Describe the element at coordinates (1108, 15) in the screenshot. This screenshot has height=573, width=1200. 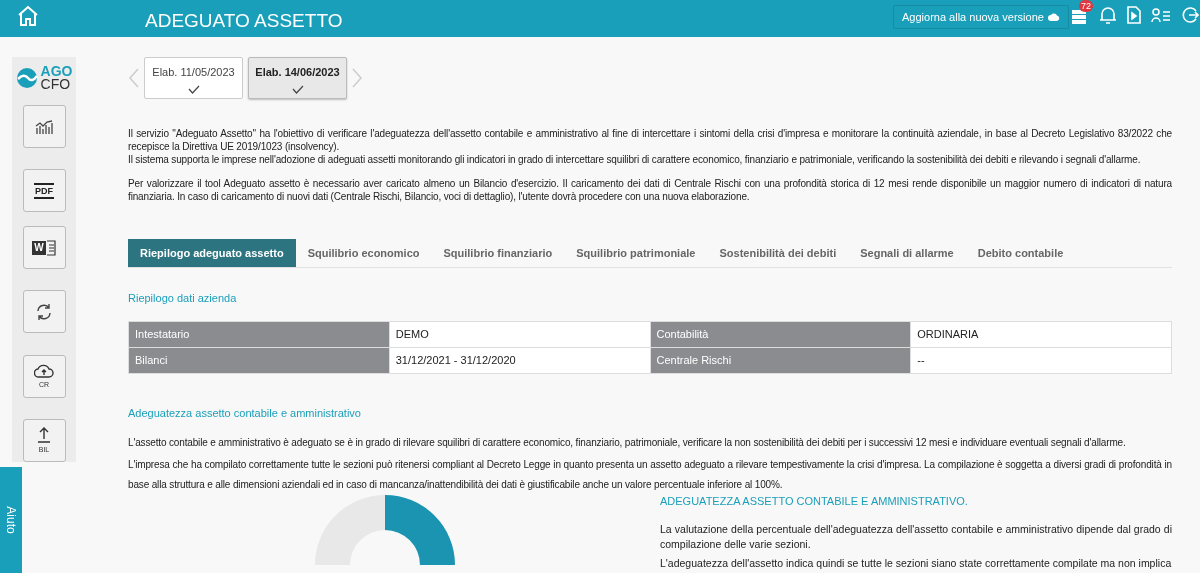
I see `bell-icon` at that location.